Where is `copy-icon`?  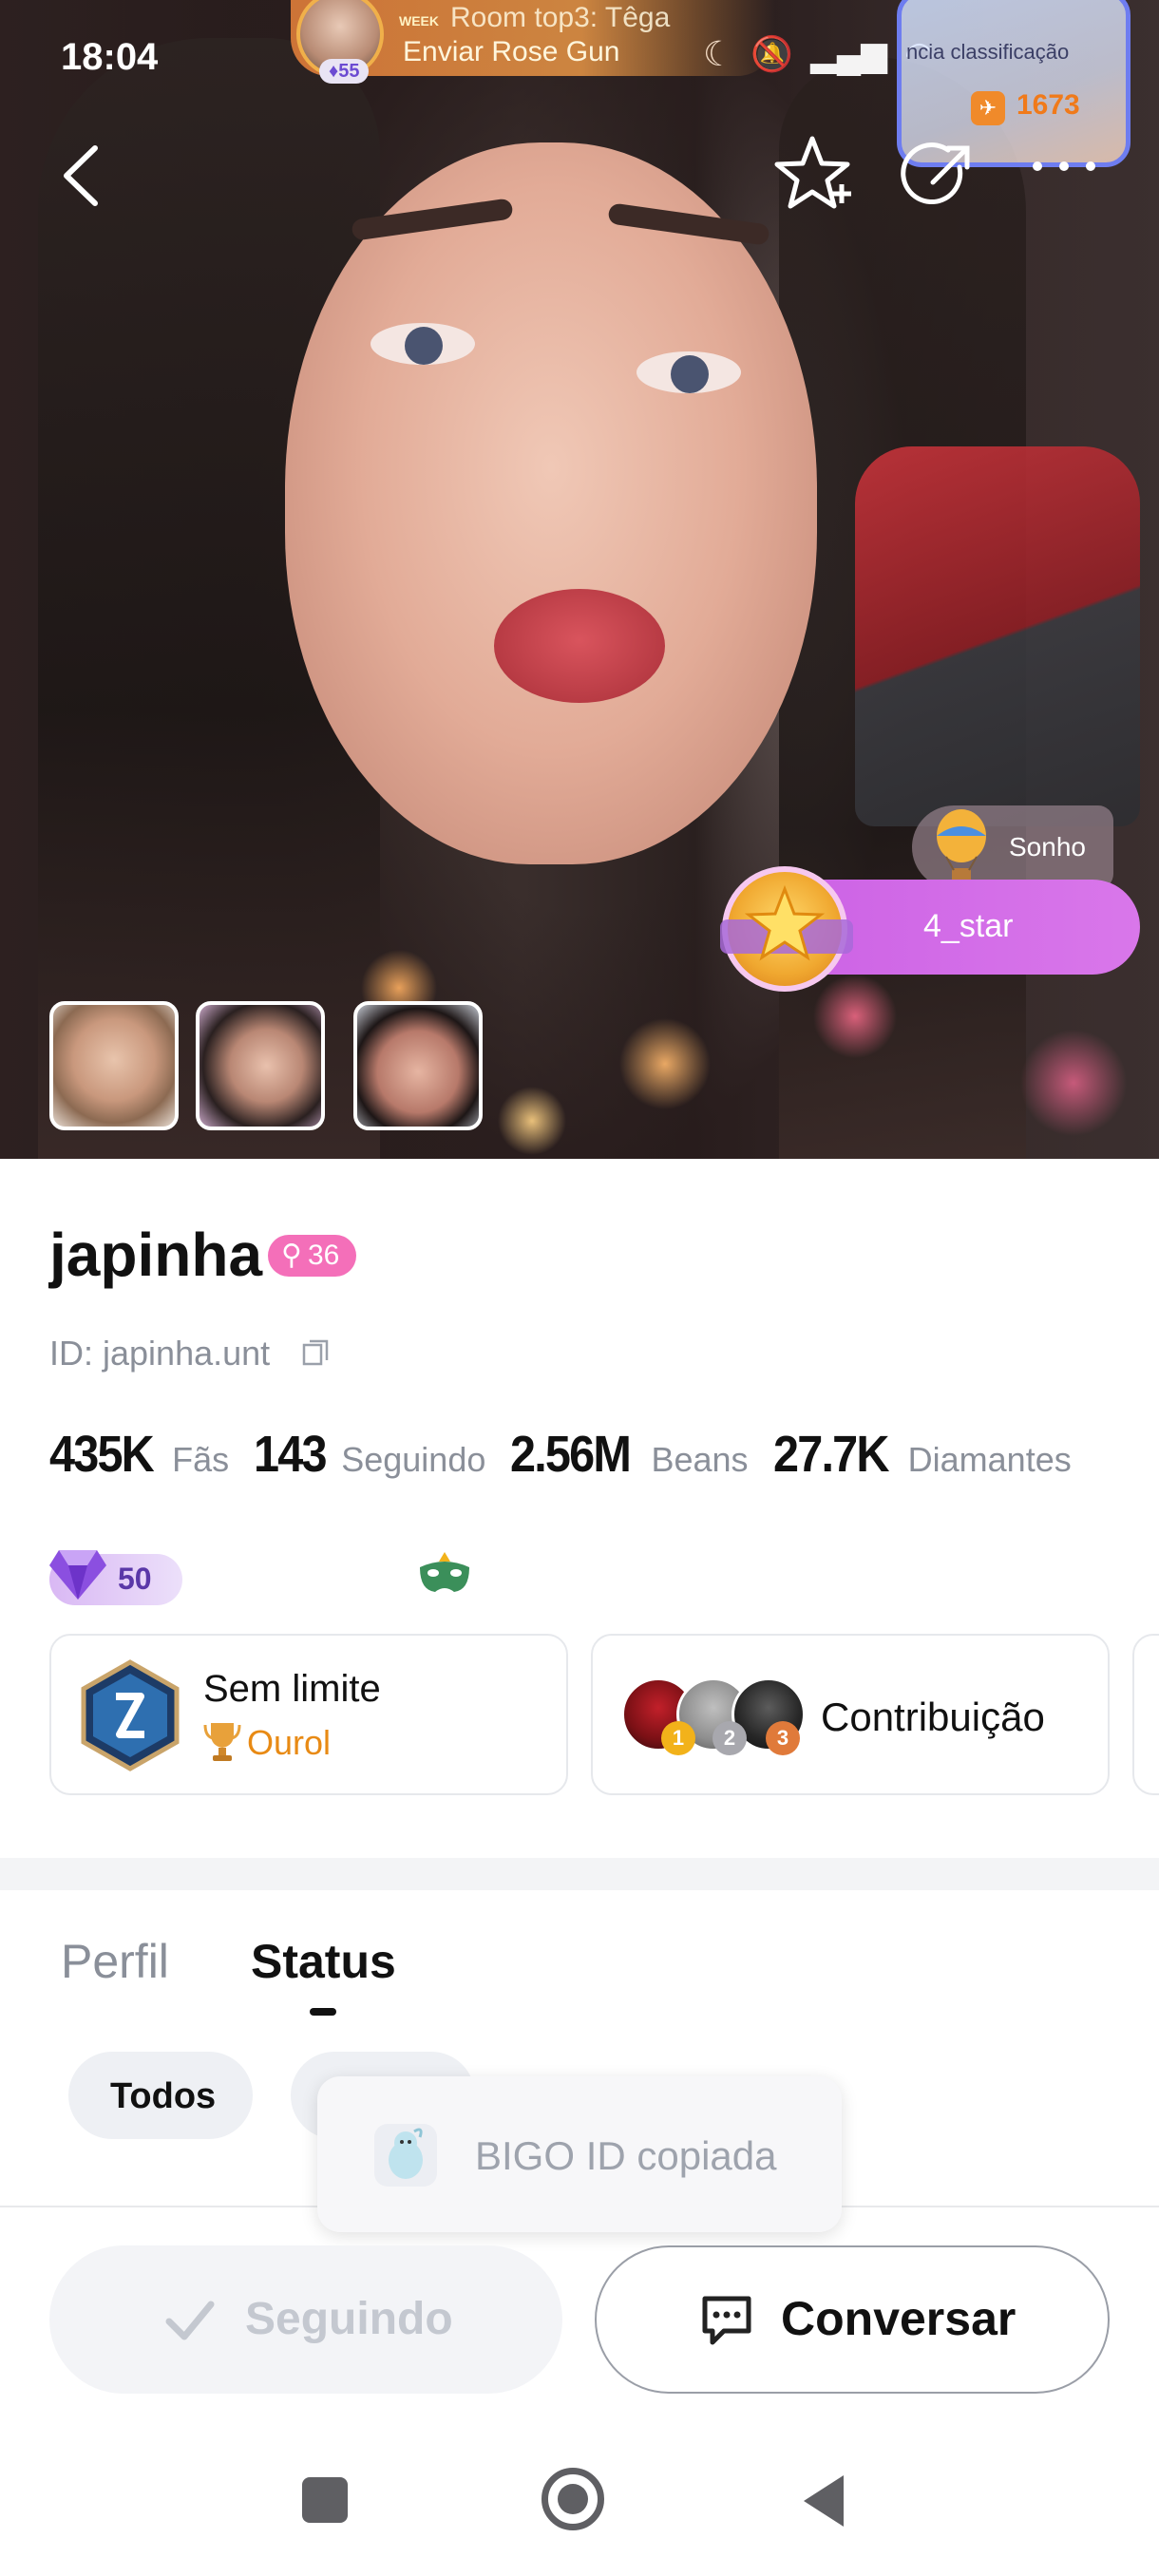
copy-icon is located at coordinates (316, 1351).